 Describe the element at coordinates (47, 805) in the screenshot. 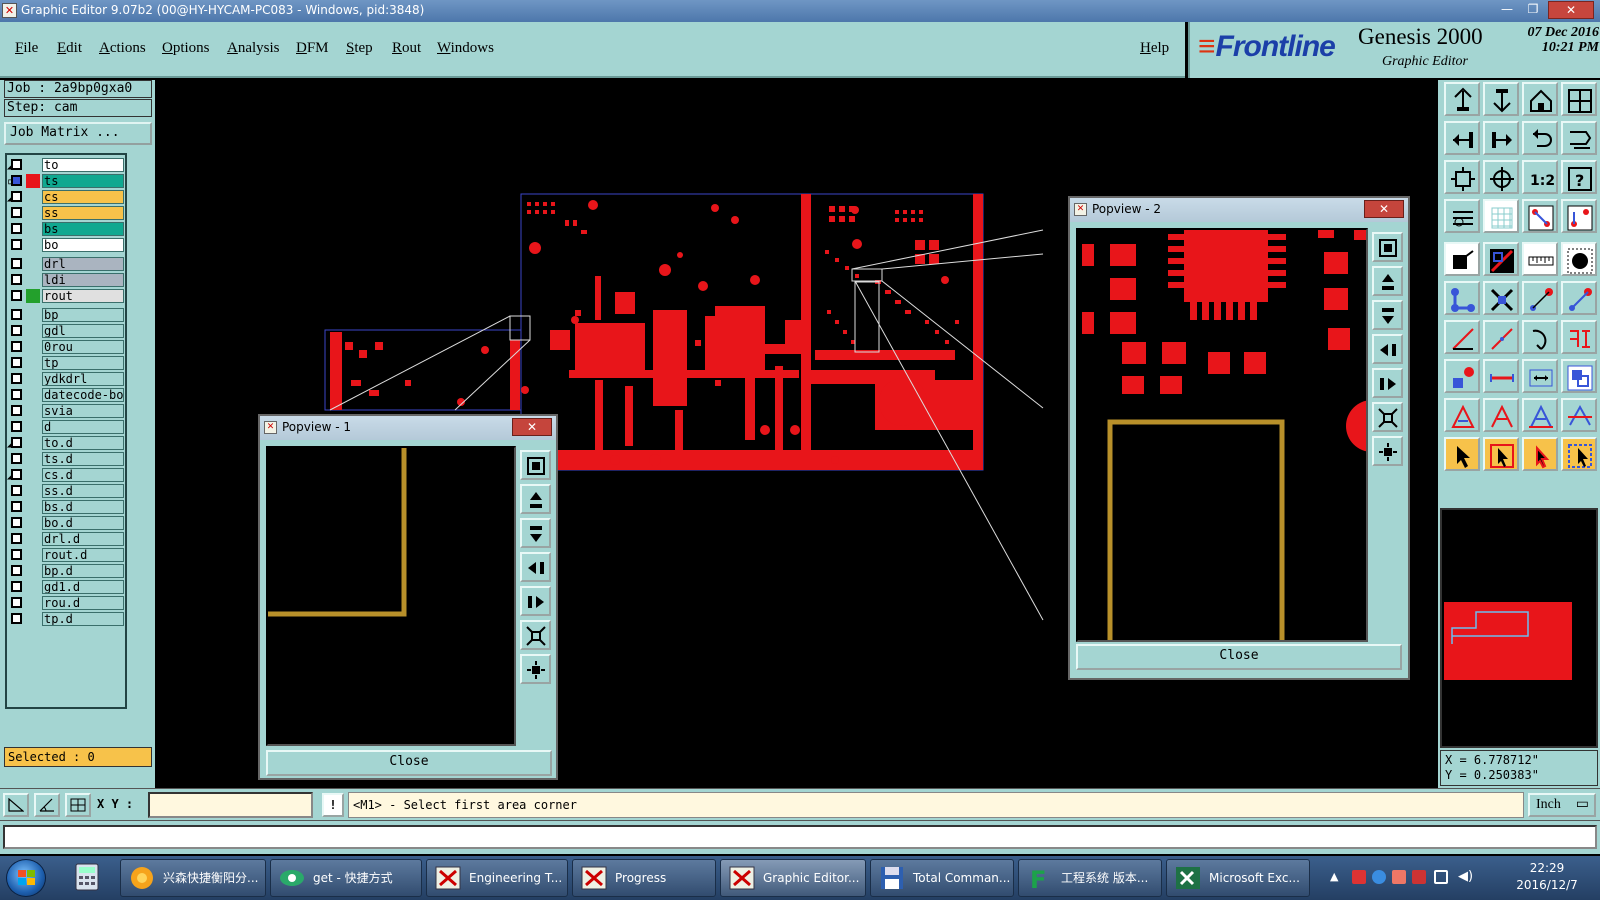

I see `angle-mode-button` at that location.